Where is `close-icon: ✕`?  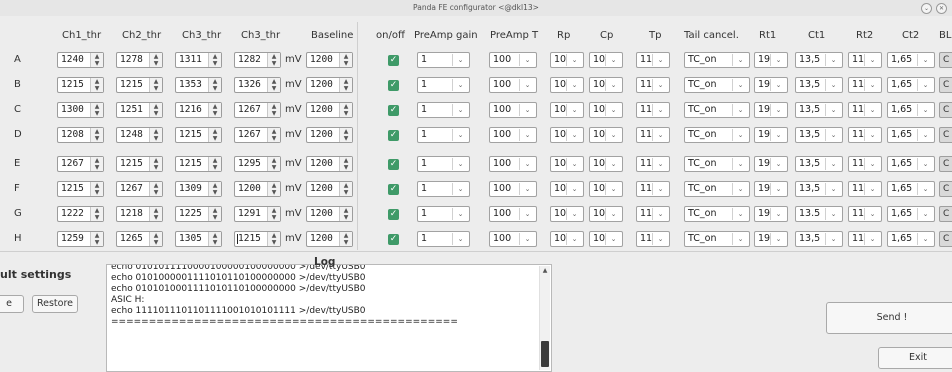
close-icon: ✕ is located at coordinates (941, 8).